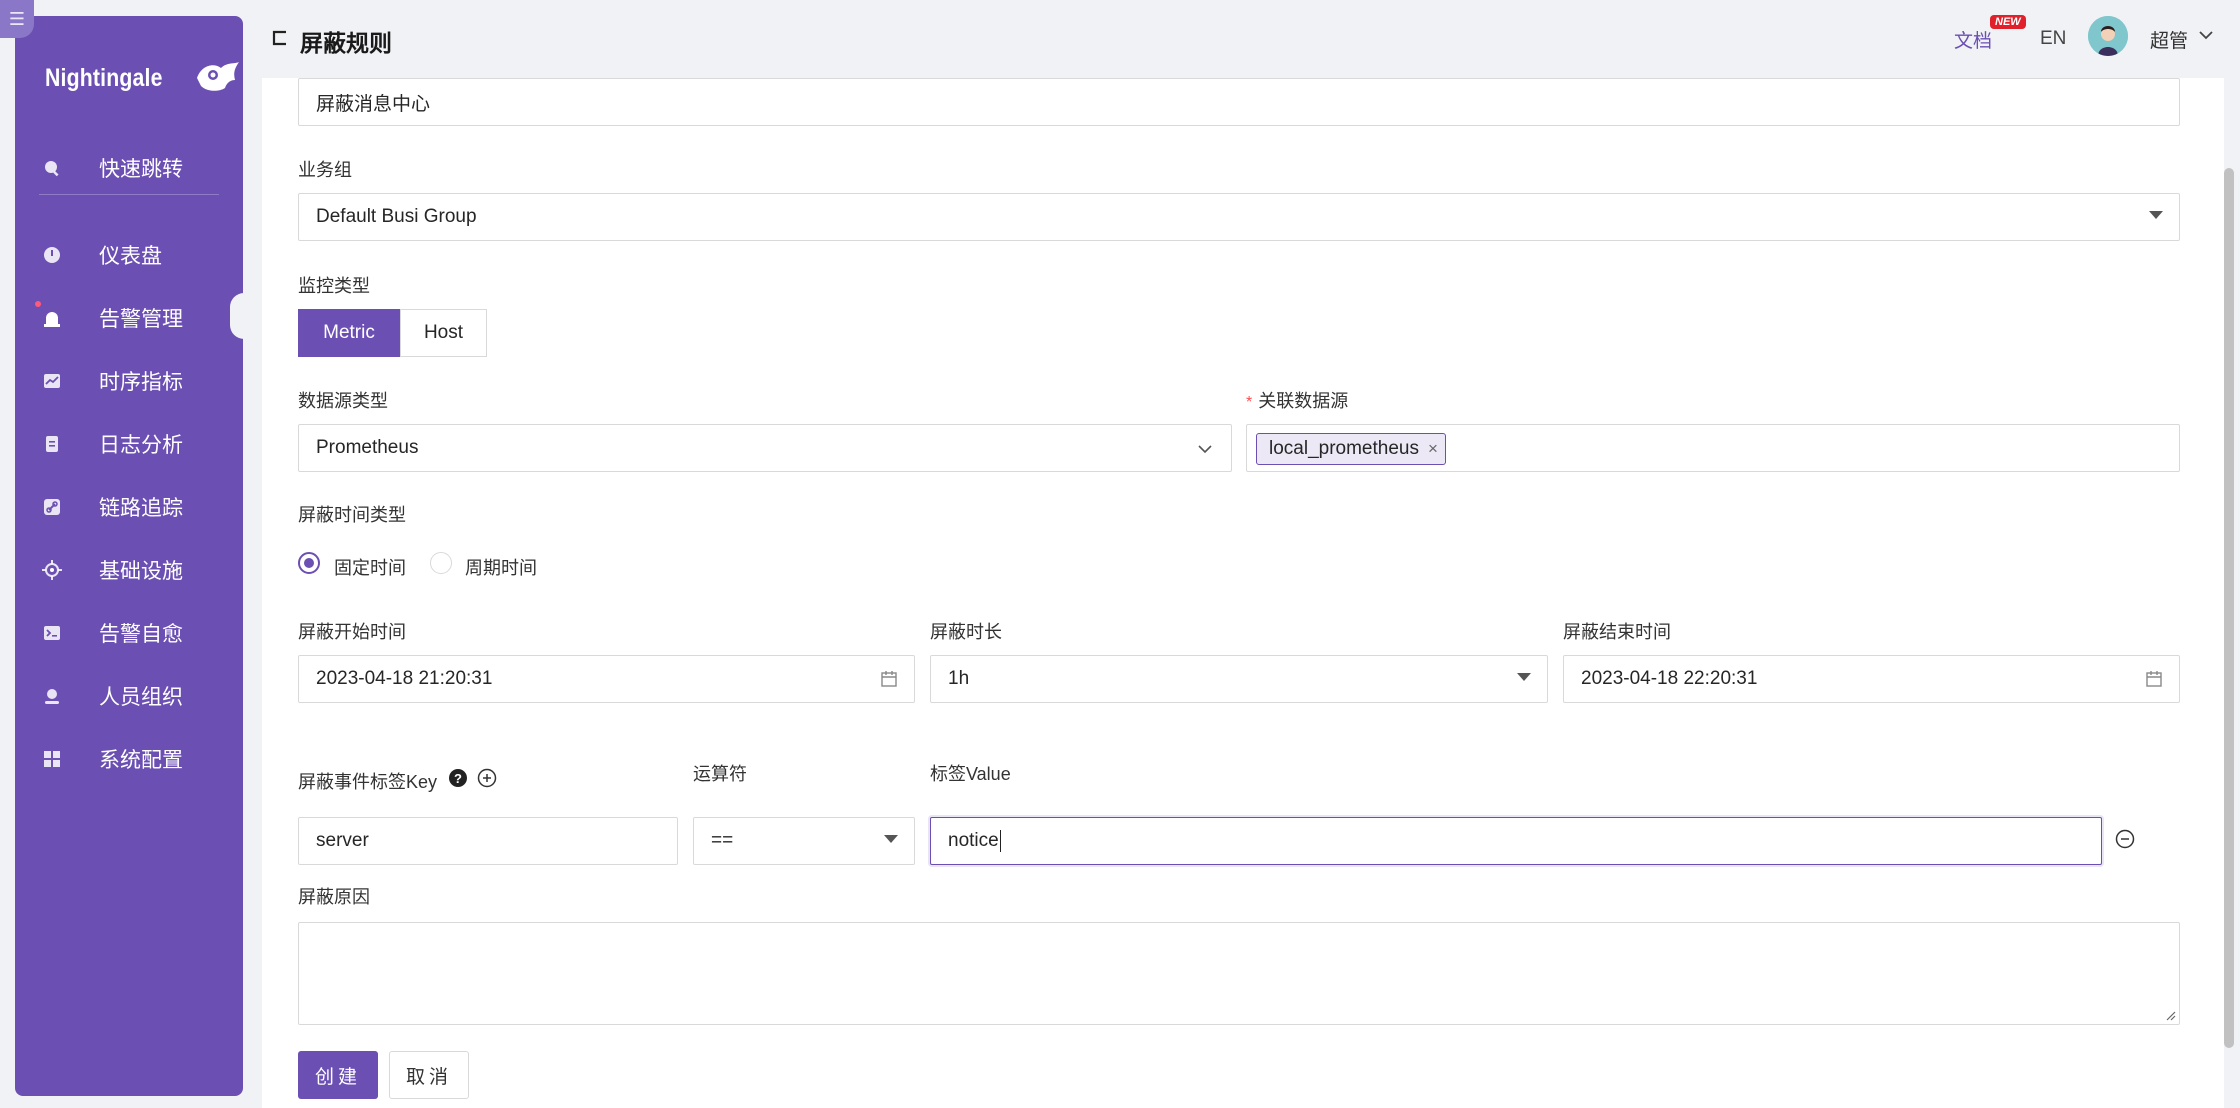 Image resolution: width=2240 pixels, height=1108 pixels. Describe the element at coordinates (52, 318) in the screenshot. I see `alarm-icon` at that location.